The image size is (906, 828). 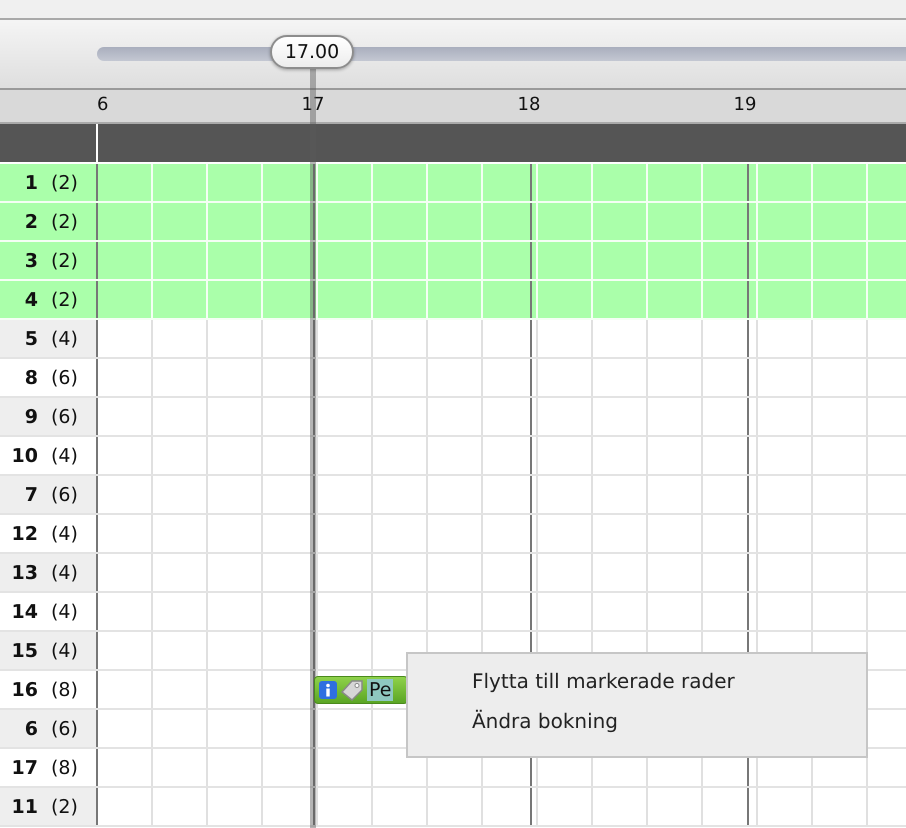 What do you see at coordinates (24, 651) in the screenshot?
I see `row-number: 15` at bounding box center [24, 651].